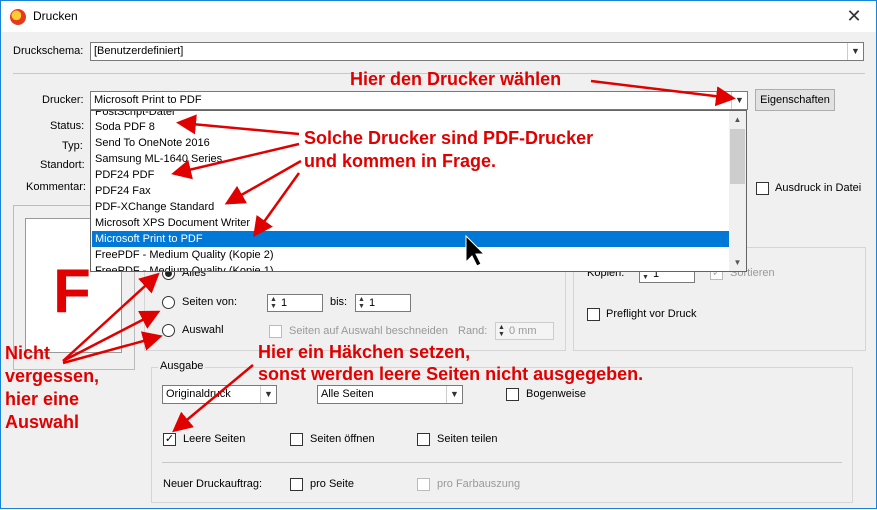 Image resolution: width=877 pixels, height=510 pixels. What do you see at coordinates (762, 188) in the screenshot?
I see `print-to-file-checkbox` at bounding box center [762, 188].